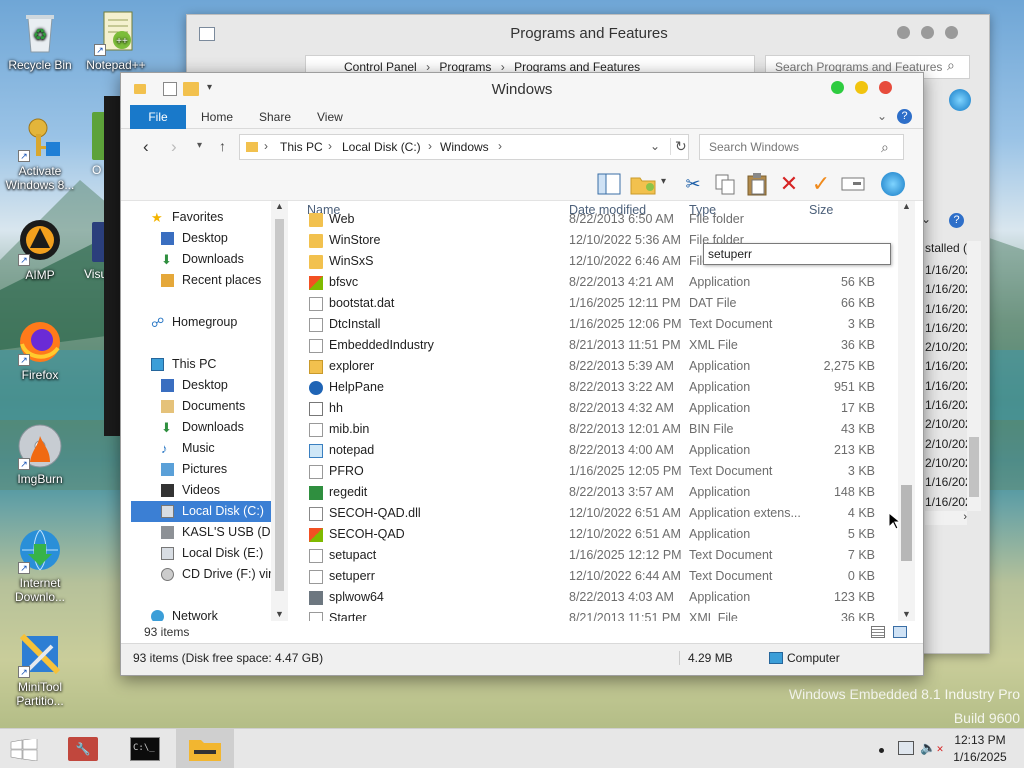  I want to click on nav-homegroup: ☍ Homegroup, so click(201, 322).